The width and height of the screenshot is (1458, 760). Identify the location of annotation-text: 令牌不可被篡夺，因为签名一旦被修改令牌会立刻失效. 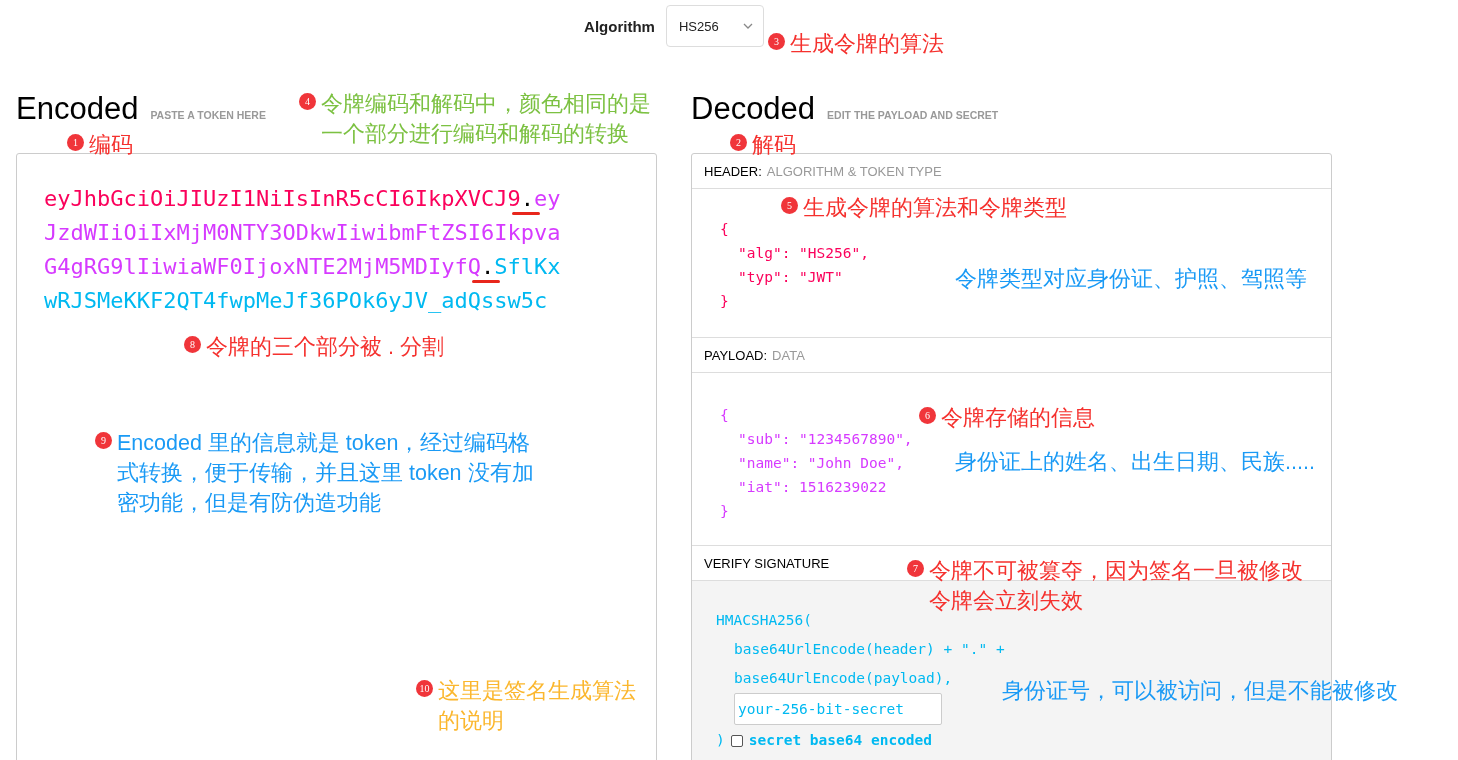
(1116, 586).